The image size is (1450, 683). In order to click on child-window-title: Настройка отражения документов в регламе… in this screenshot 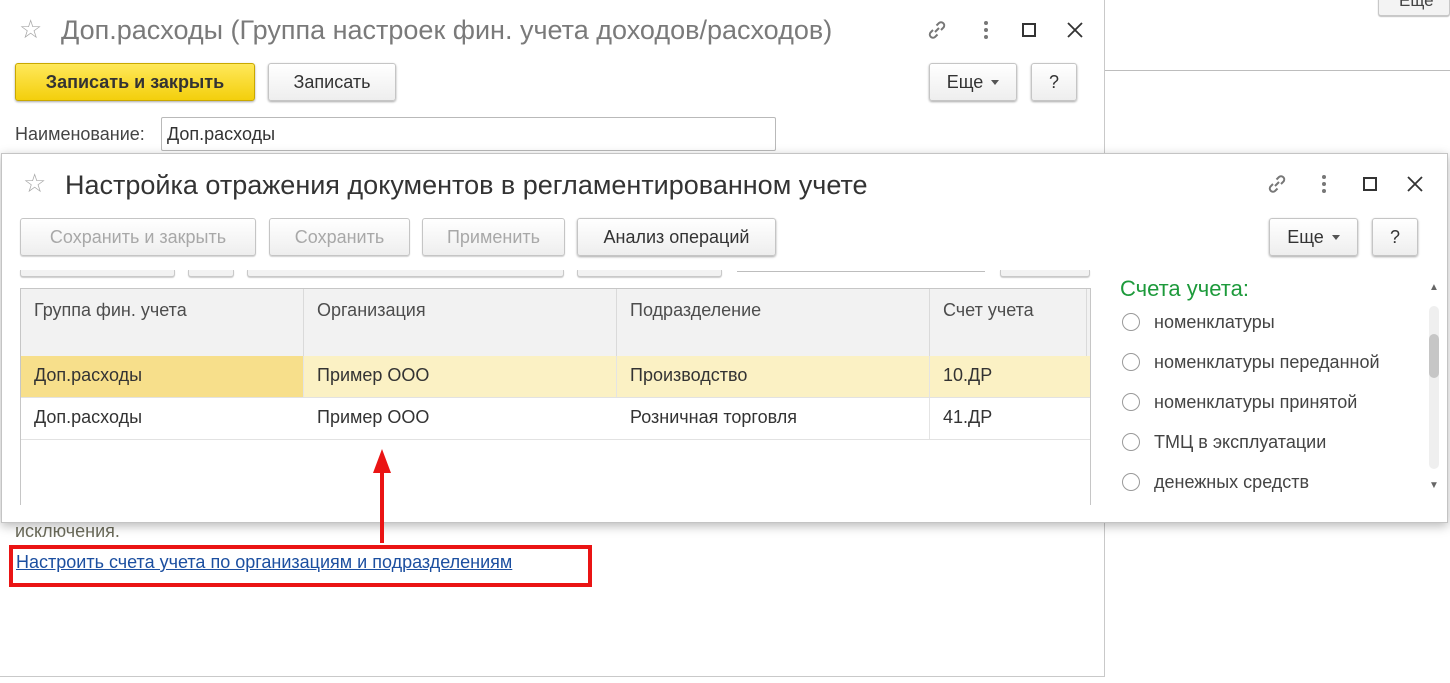, I will do `click(466, 185)`.